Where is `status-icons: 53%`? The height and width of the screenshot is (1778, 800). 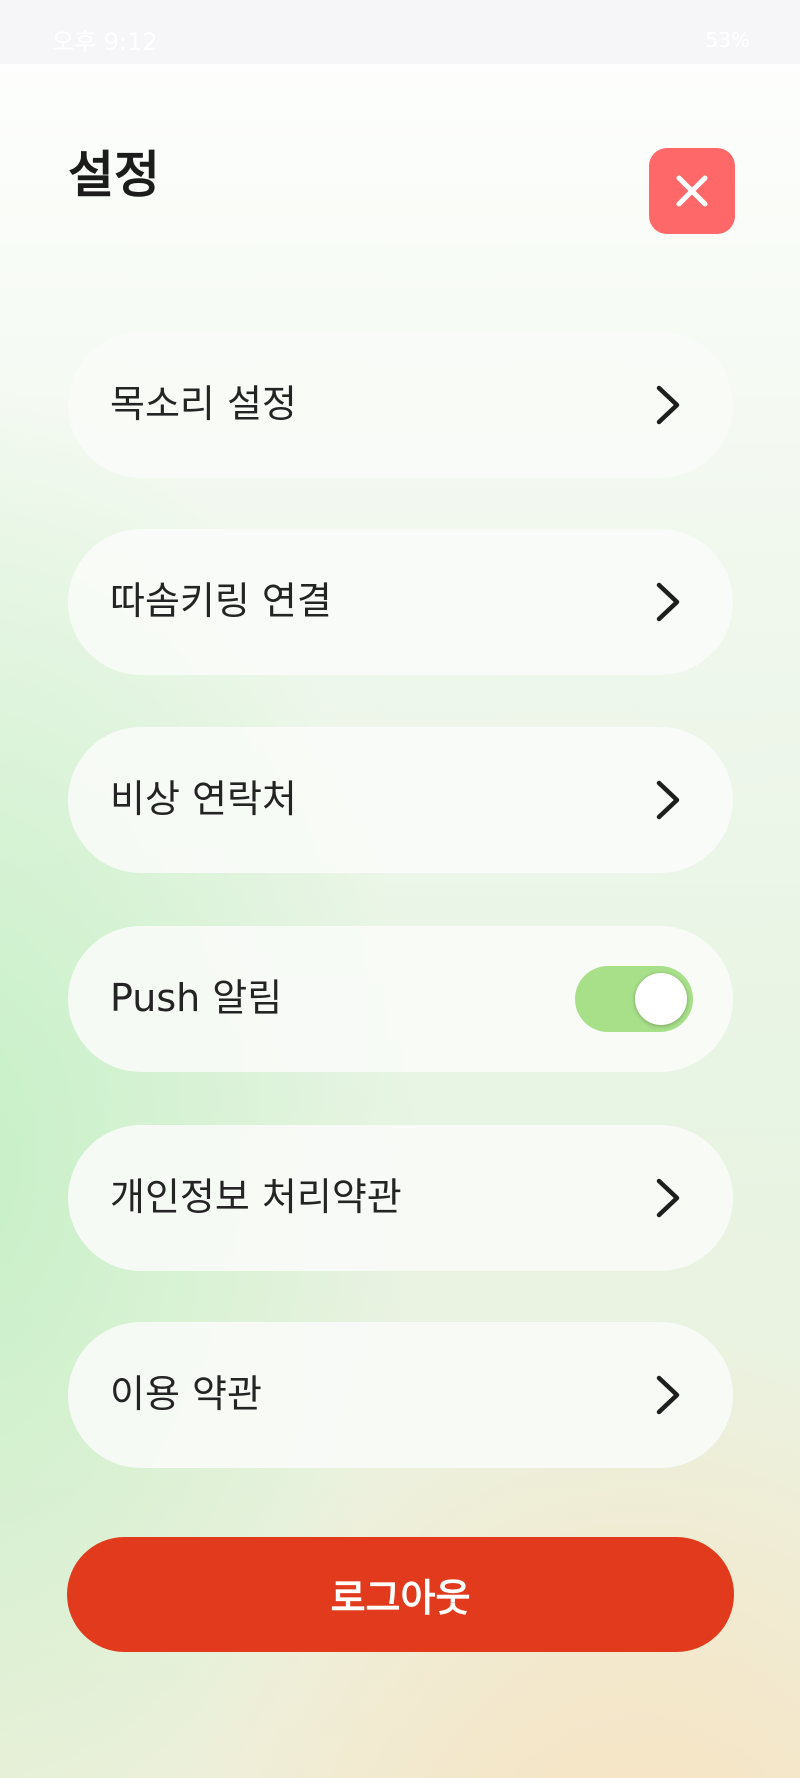
status-icons: 53% is located at coordinates (728, 40).